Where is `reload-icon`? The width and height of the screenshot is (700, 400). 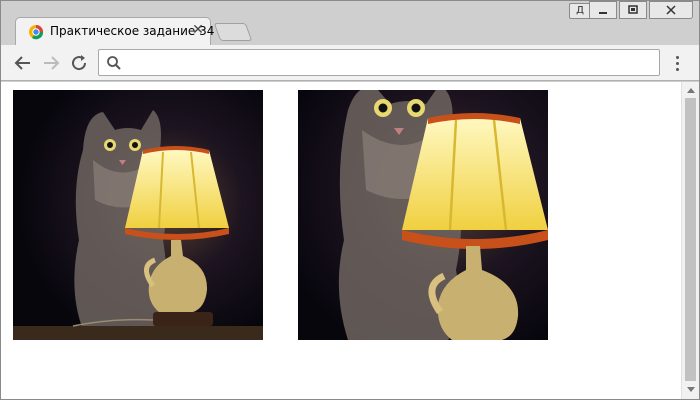
reload-icon is located at coordinates (79, 63).